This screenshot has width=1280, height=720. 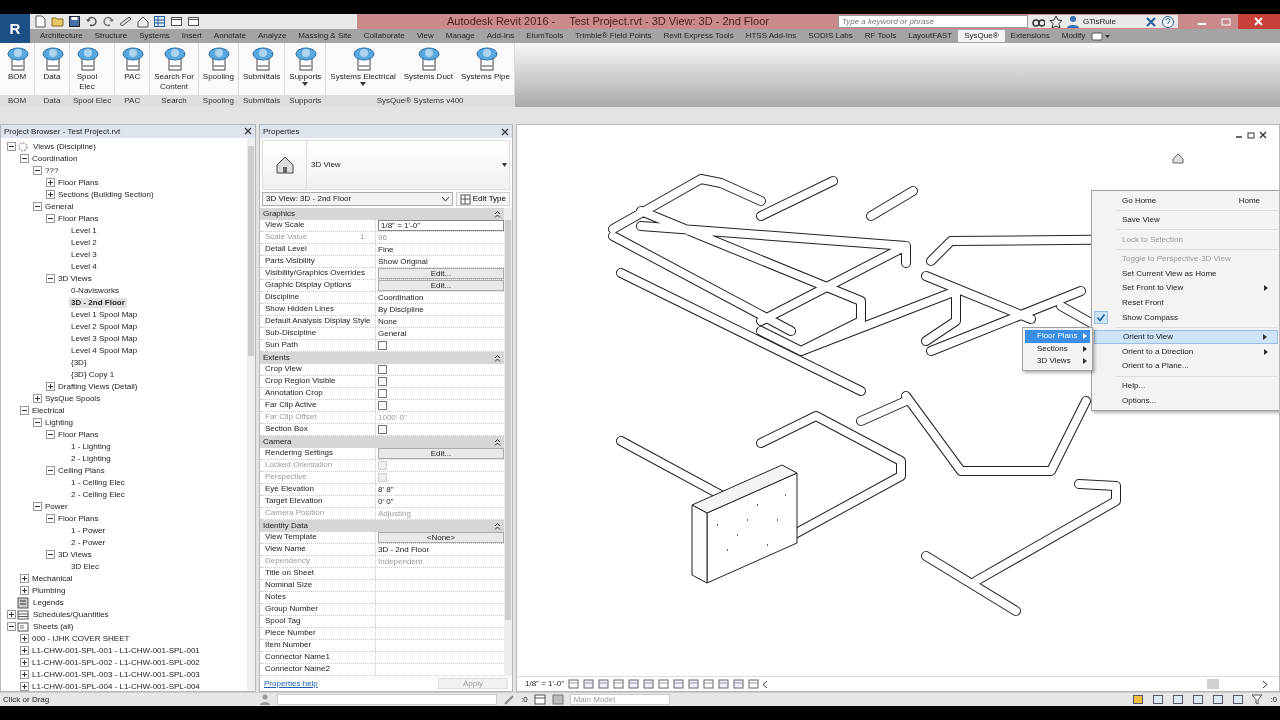 What do you see at coordinates (59, 423) in the screenshot?
I see `tree-item: Lighting` at bounding box center [59, 423].